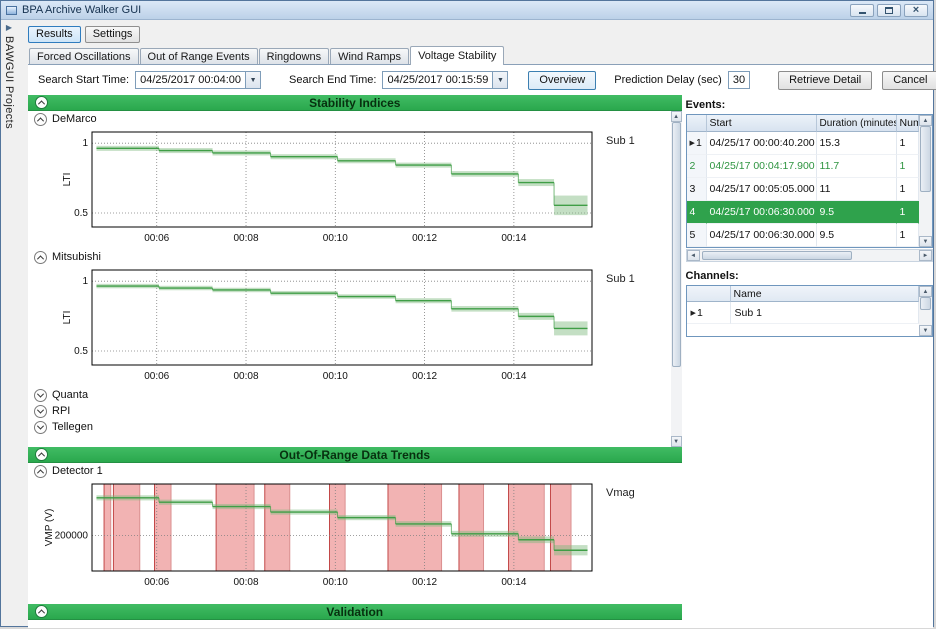 Image resolution: width=936 pixels, height=629 pixels. I want to click on tab-ringdowns: Ringdowns, so click(294, 56).